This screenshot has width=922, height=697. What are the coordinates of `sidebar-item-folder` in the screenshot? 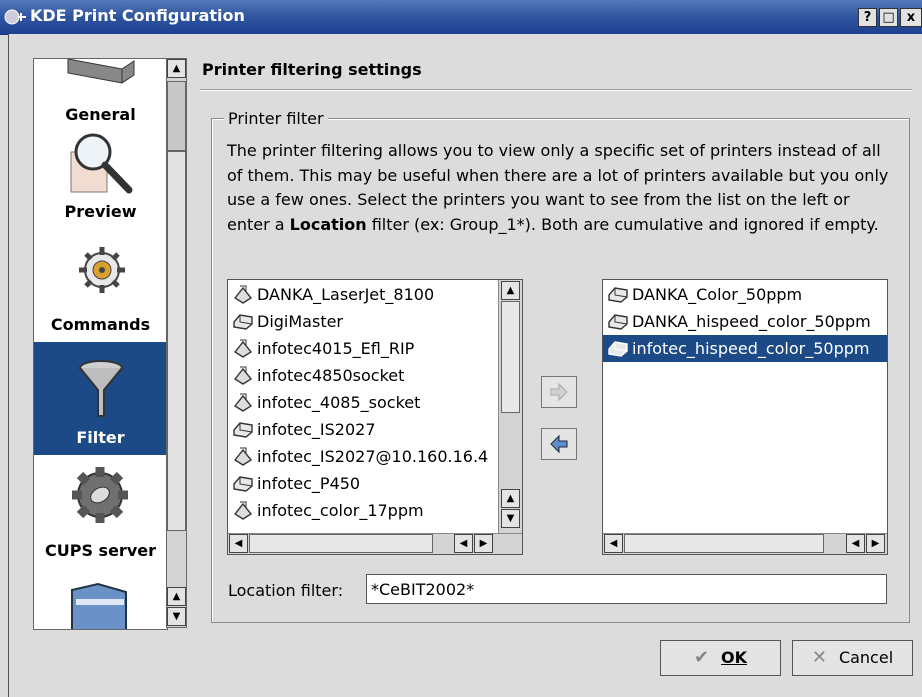 It's located at (100, 598).